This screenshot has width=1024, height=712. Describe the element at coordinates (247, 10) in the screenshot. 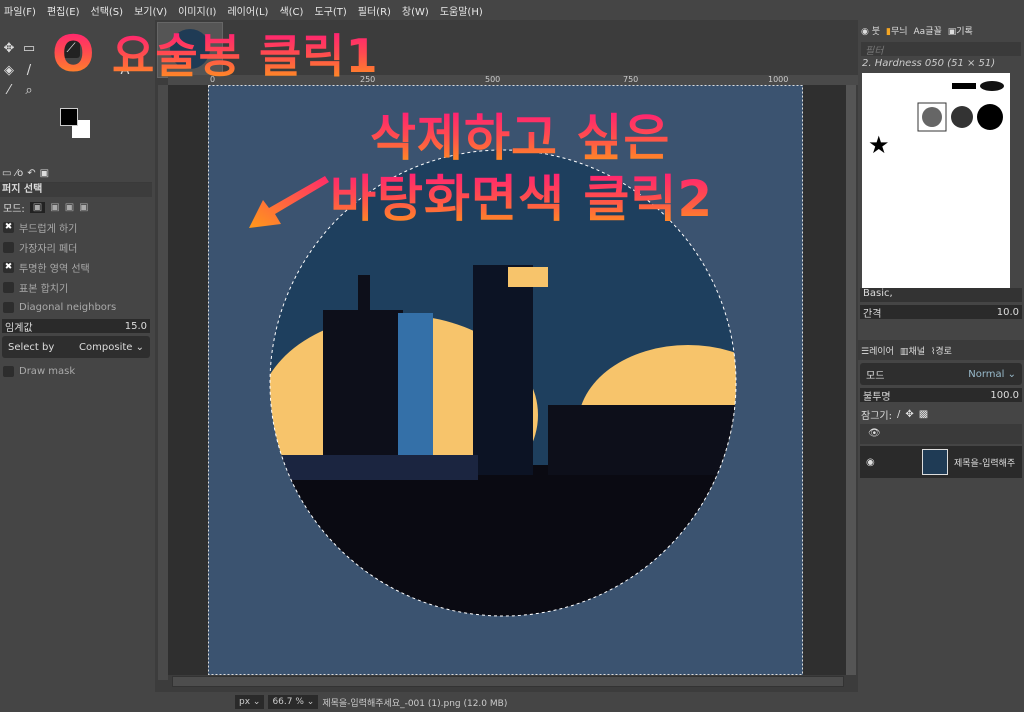

I see `menu-layer: 레이어(L)` at that location.